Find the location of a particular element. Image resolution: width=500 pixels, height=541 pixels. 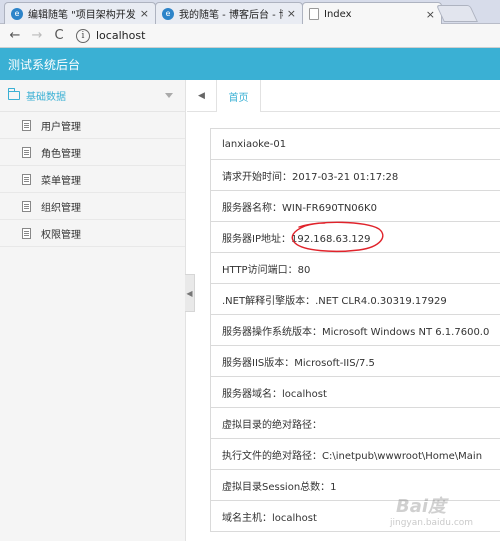

sidebar-item-users: 用户管理 is located at coordinates (92, 125).